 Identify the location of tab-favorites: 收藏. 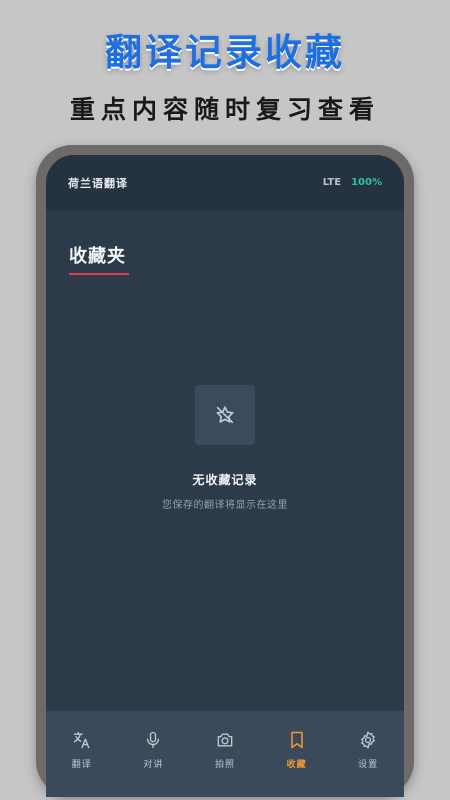
(297, 750).